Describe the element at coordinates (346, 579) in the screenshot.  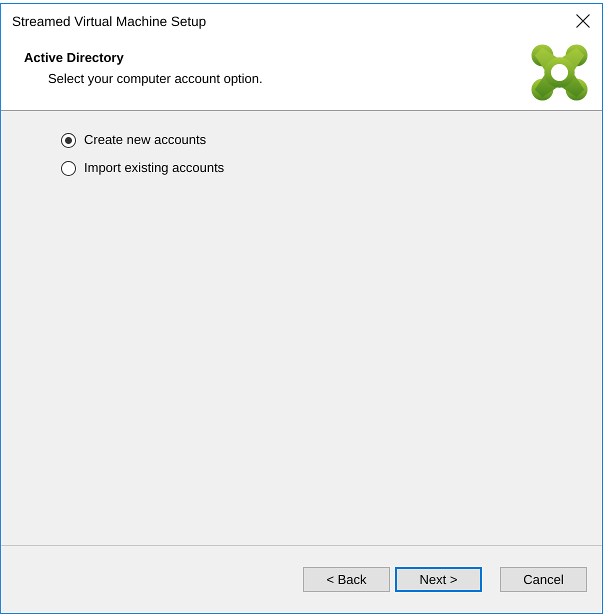
I see `back-button: < Back` at that location.